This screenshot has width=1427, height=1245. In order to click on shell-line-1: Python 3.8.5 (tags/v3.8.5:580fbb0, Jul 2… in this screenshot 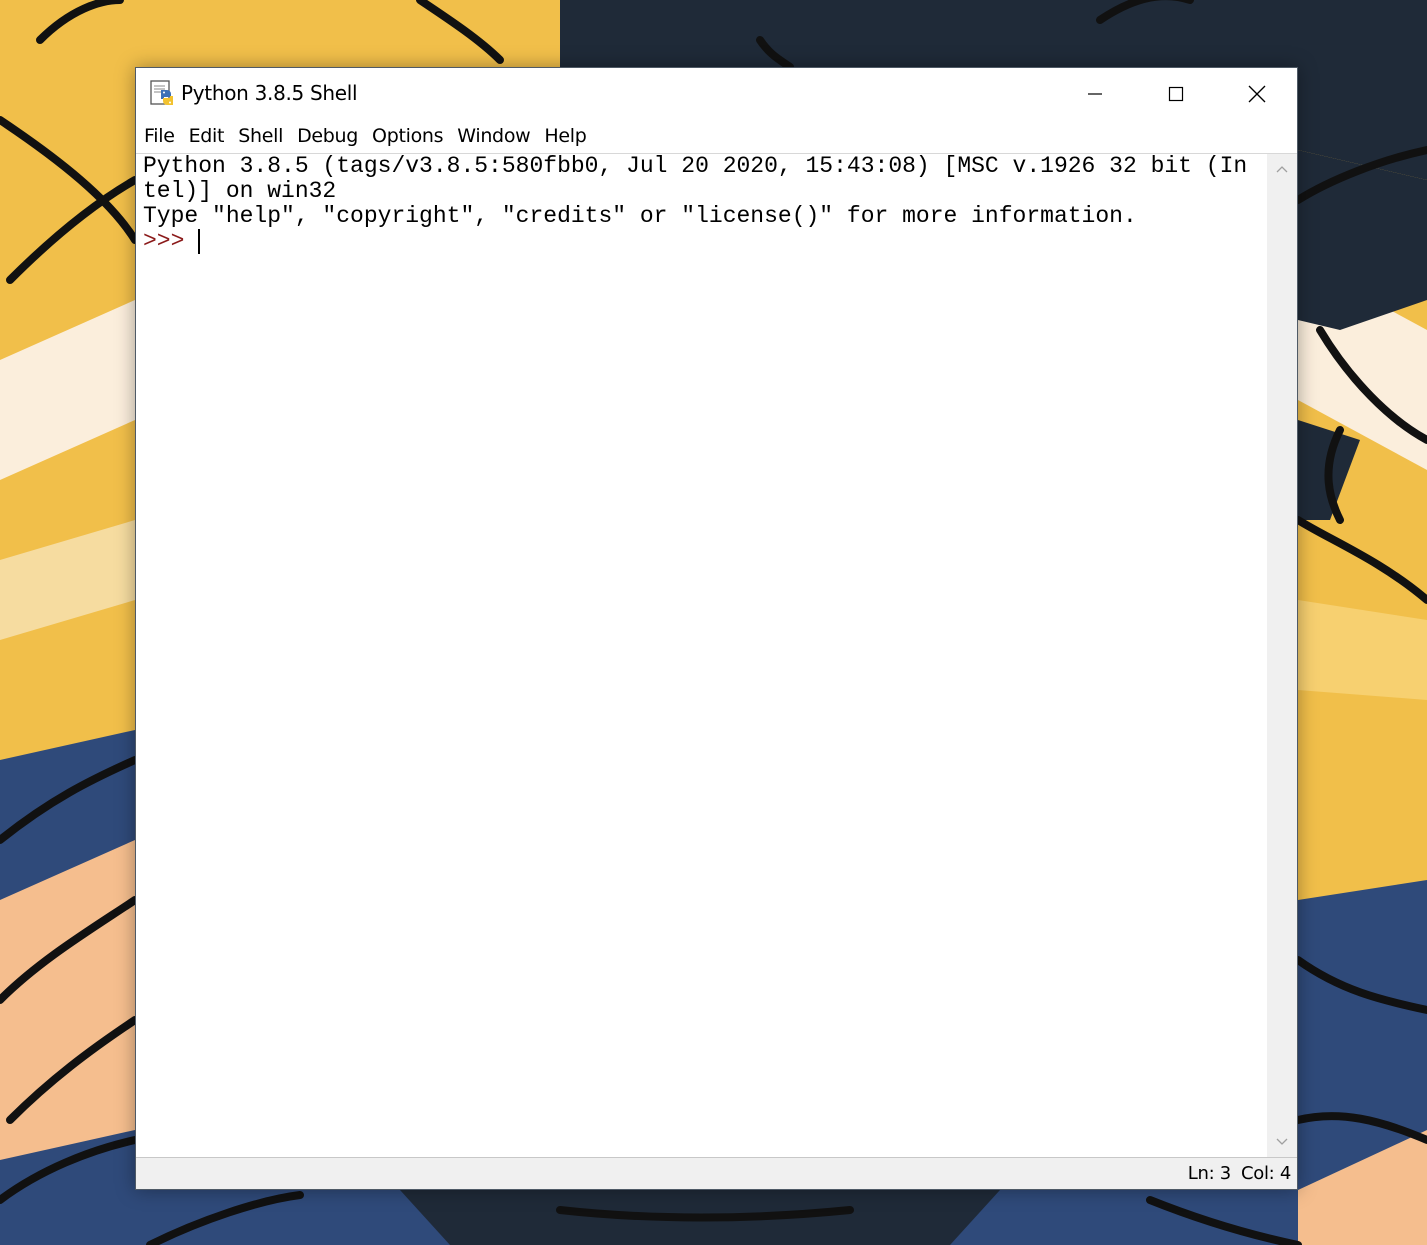, I will do `click(695, 166)`.